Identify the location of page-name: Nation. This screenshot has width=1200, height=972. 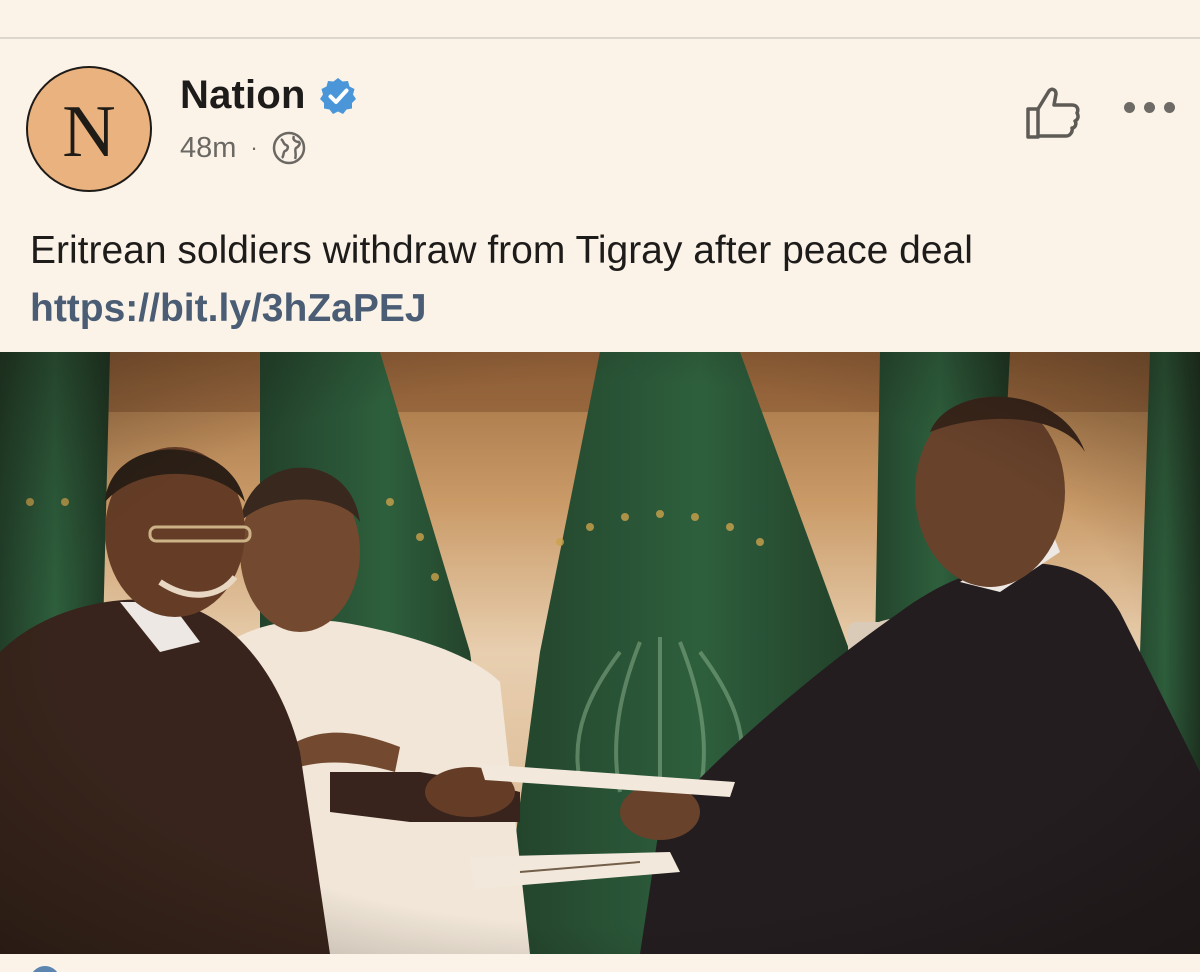
(243, 95).